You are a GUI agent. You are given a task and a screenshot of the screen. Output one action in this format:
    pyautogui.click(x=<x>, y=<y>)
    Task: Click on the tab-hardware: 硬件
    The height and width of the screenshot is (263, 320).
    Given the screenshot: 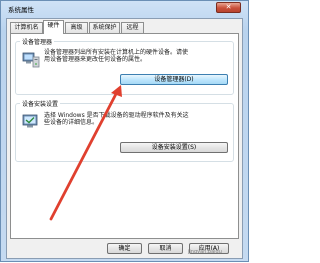 What is the action you would take?
    pyautogui.click(x=53, y=27)
    